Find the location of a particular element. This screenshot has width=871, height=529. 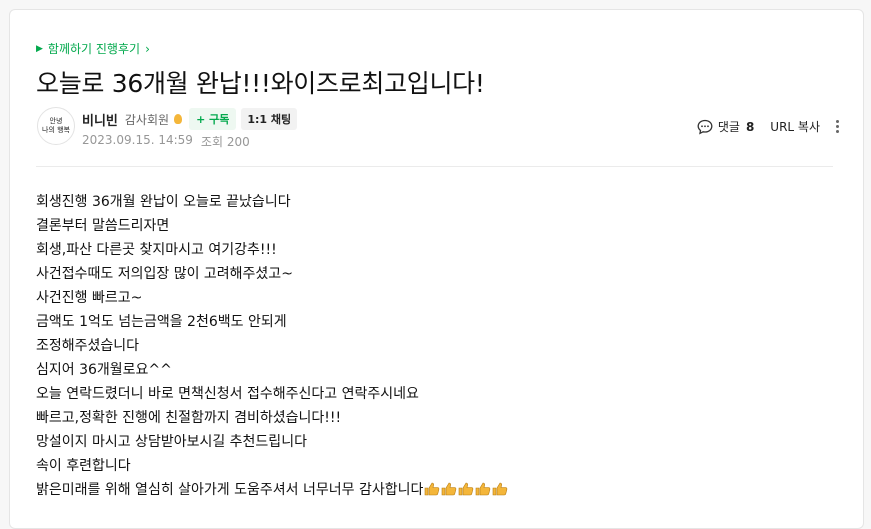

author-grade: 감사회원 is located at coordinates (147, 119).